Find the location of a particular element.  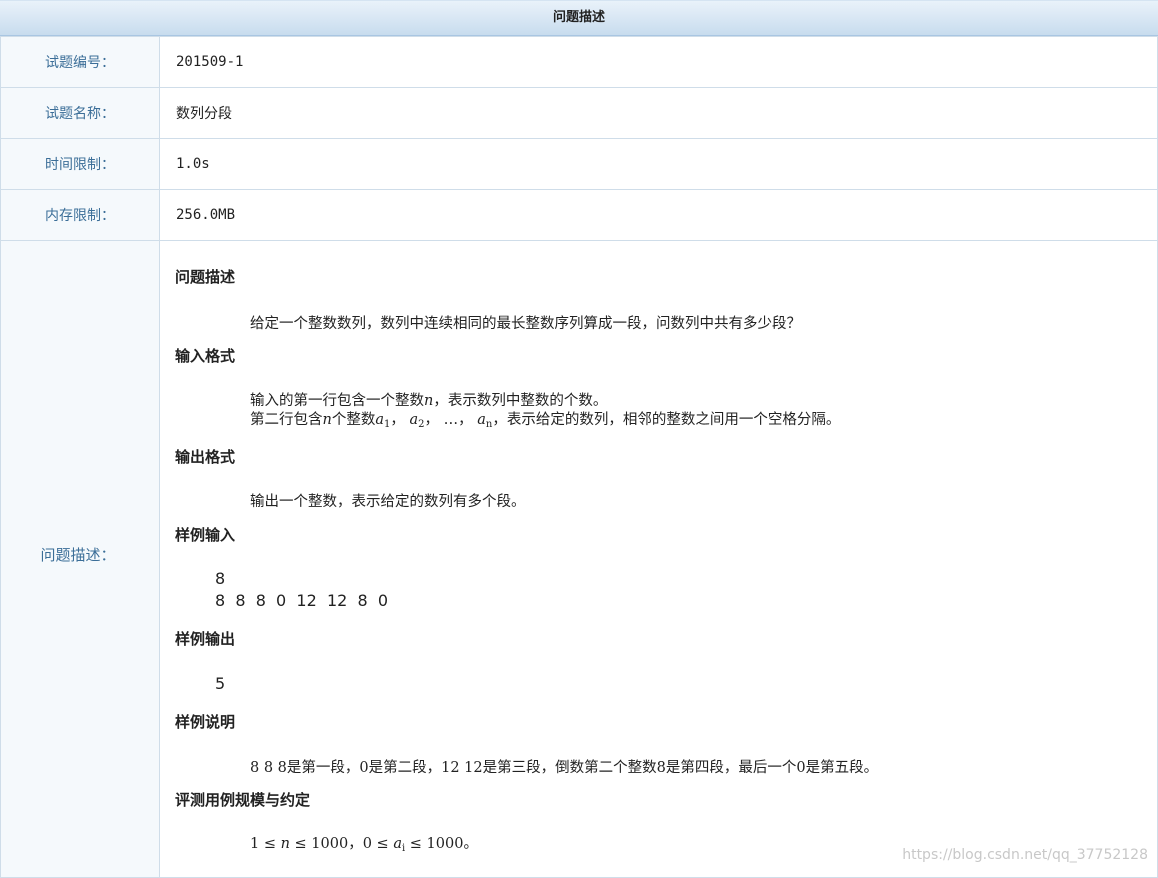

value-memory-limit: 256.0MB is located at coordinates (658, 215).